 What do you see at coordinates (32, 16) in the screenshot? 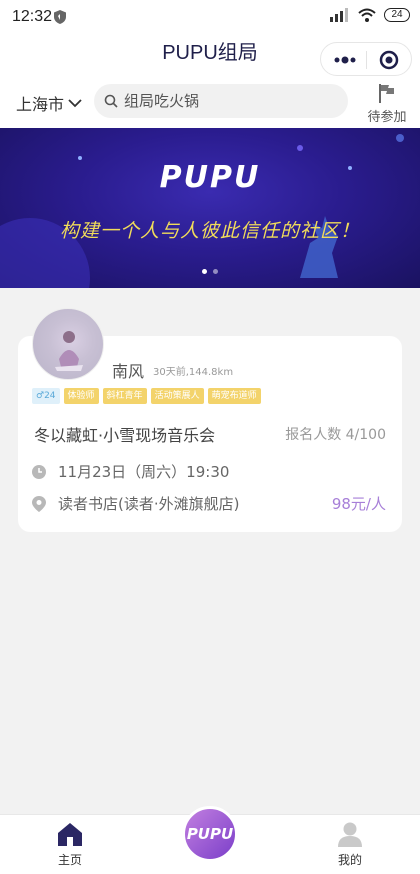
I see `status-time: 12:32` at bounding box center [32, 16].